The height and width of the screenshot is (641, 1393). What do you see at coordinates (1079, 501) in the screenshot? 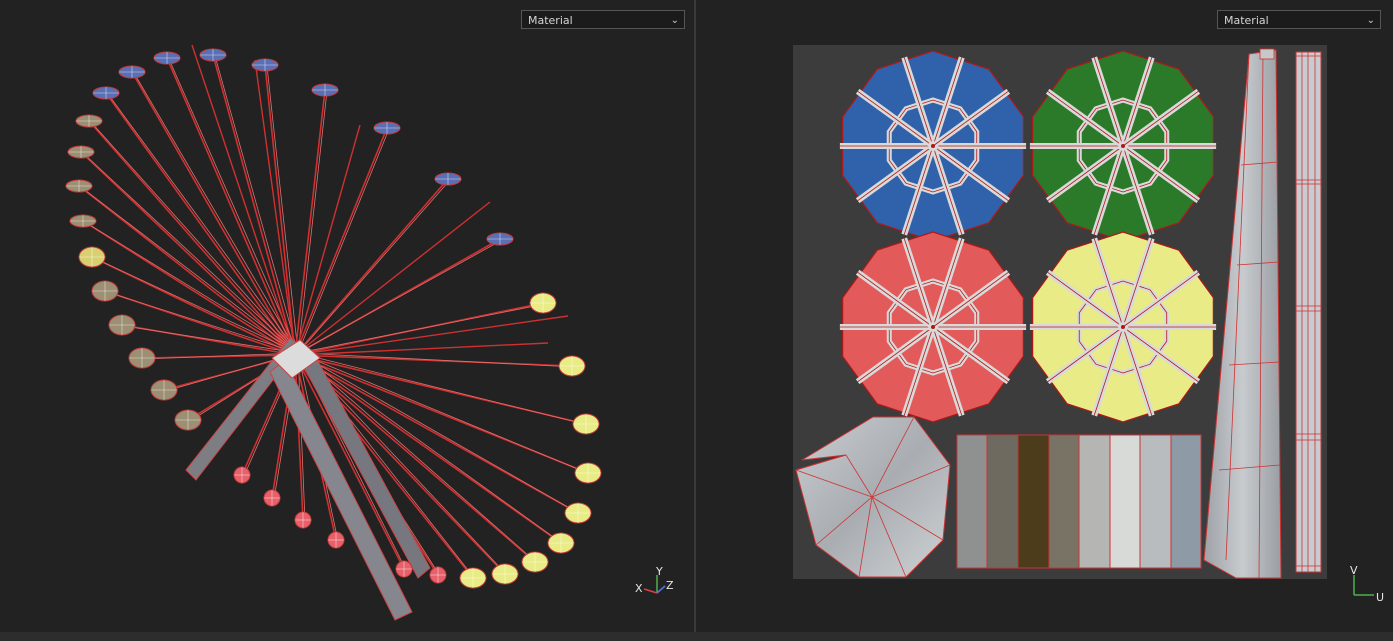
I see `uv-island-strips` at bounding box center [1079, 501].